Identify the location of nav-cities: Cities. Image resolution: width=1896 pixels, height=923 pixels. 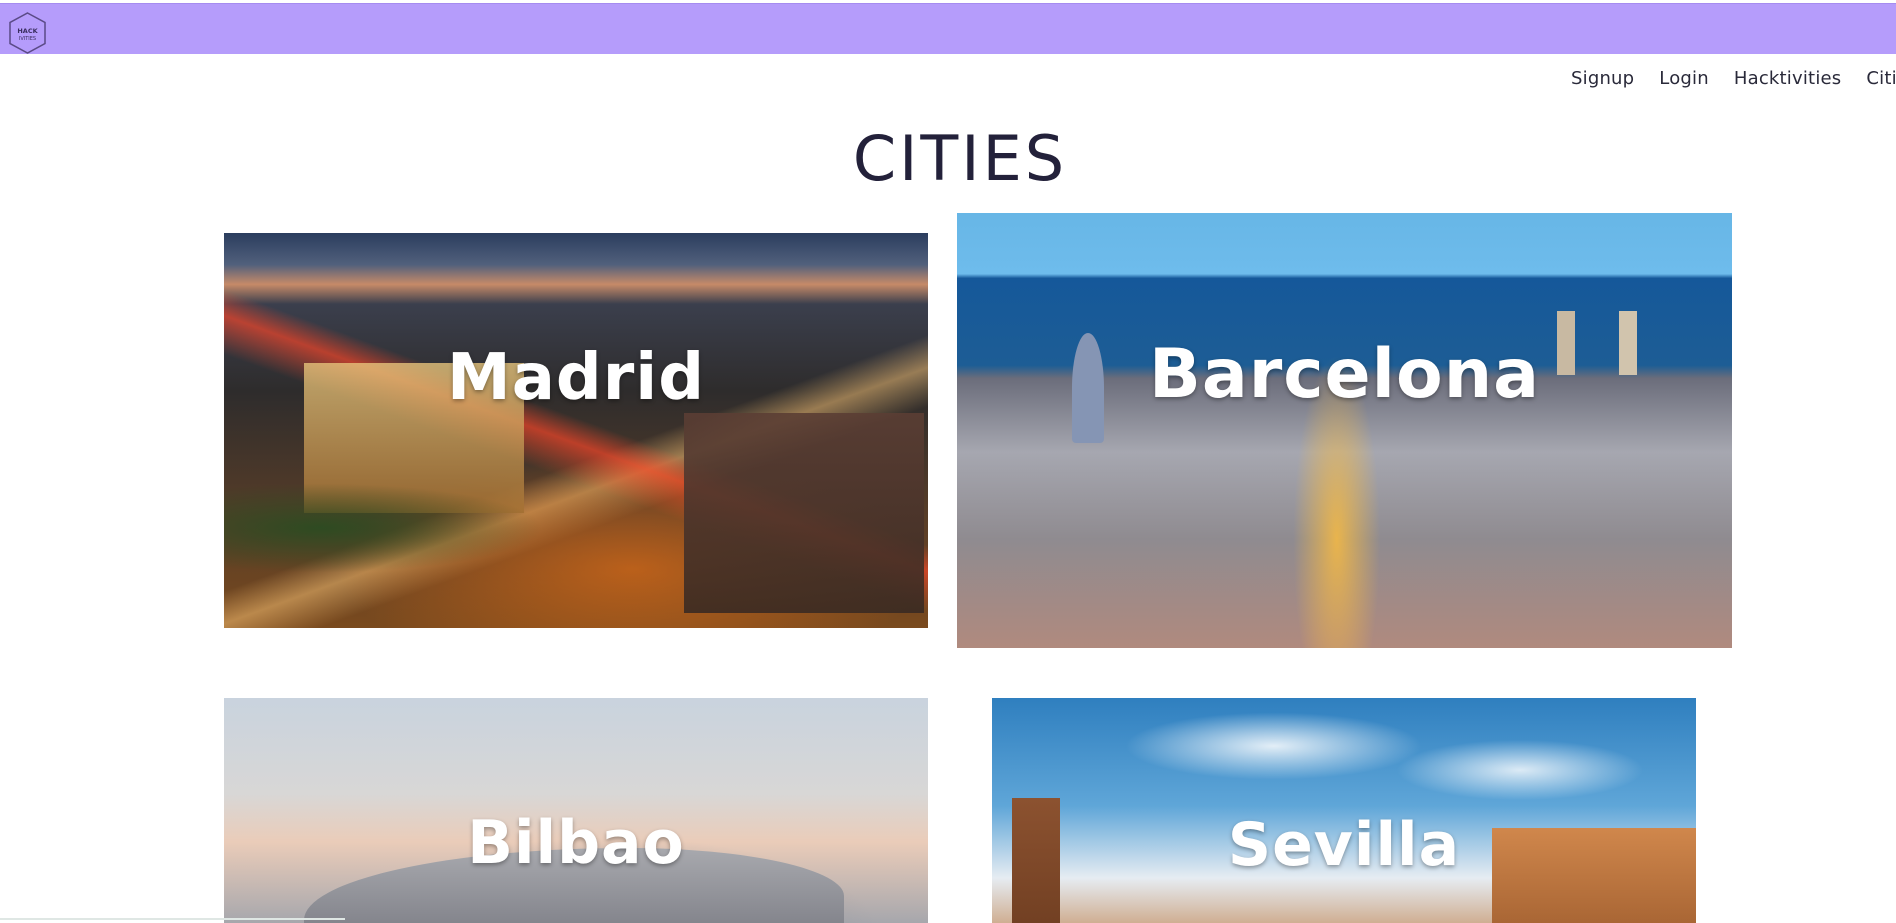
(1881, 80).